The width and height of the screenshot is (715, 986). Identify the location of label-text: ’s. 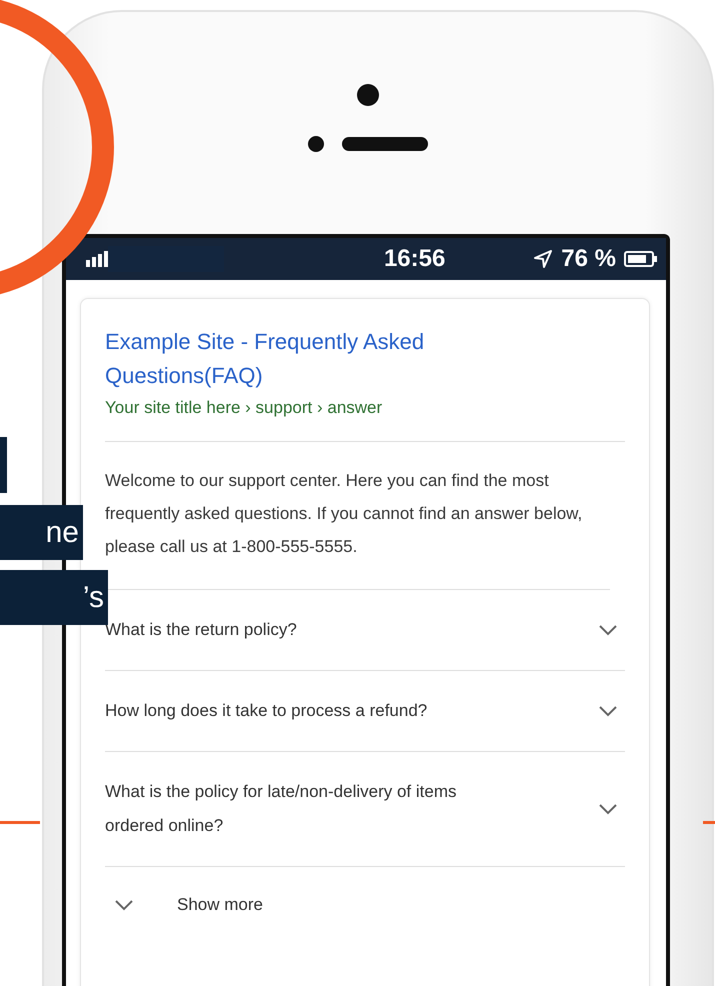
(93, 597).